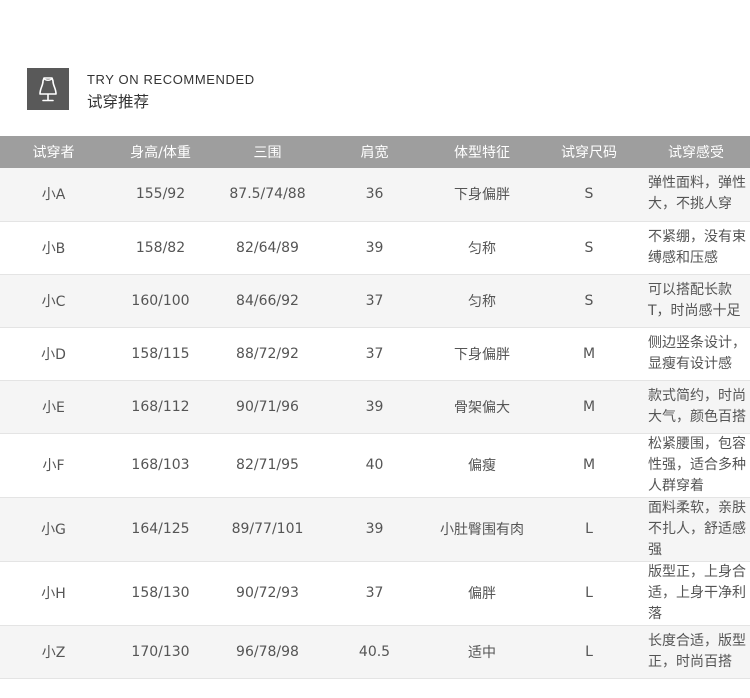  What do you see at coordinates (482, 407) in the screenshot?
I see `cell-body-type: 骨架偏大` at bounding box center [482, 407].